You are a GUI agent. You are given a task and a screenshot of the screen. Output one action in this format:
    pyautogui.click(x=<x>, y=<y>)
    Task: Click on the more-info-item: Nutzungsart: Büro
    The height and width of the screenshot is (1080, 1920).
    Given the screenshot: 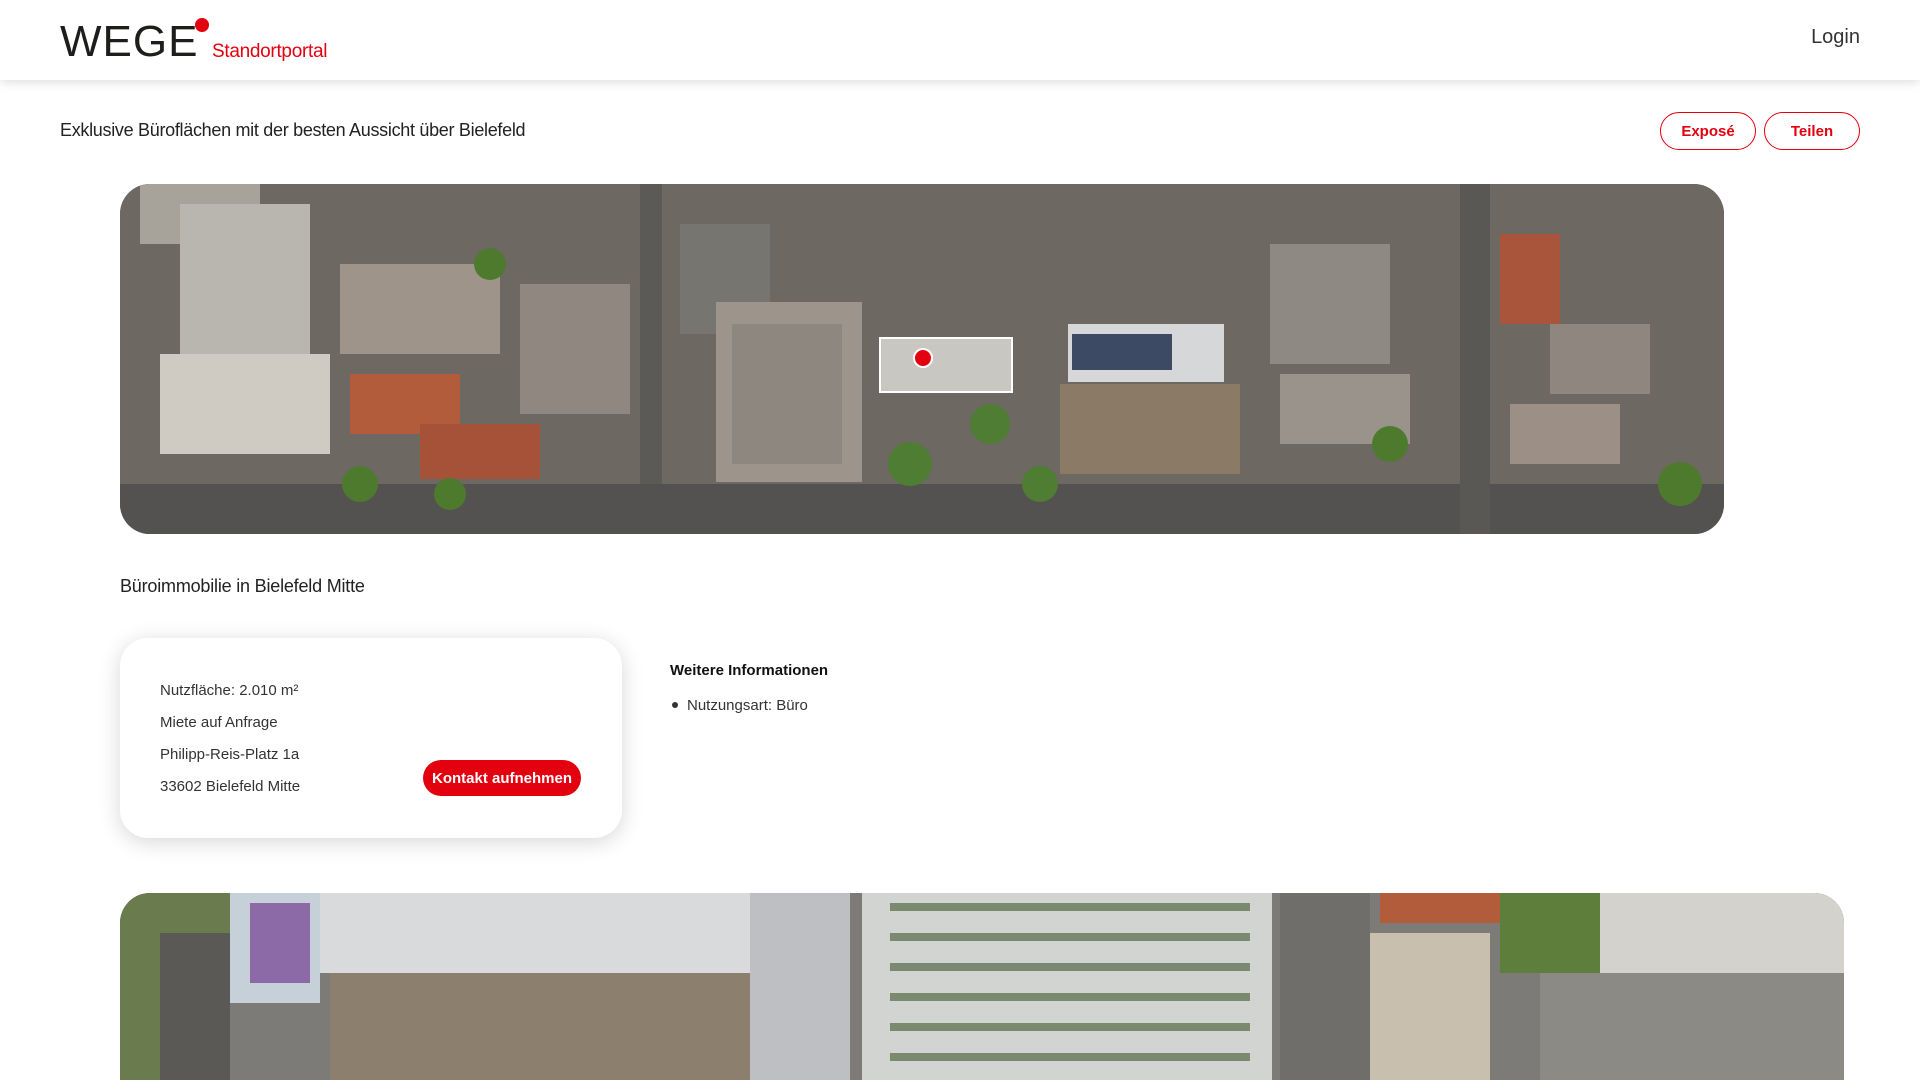 What is the action you would take?
    pyautogui.click(x=739, y=705)
    